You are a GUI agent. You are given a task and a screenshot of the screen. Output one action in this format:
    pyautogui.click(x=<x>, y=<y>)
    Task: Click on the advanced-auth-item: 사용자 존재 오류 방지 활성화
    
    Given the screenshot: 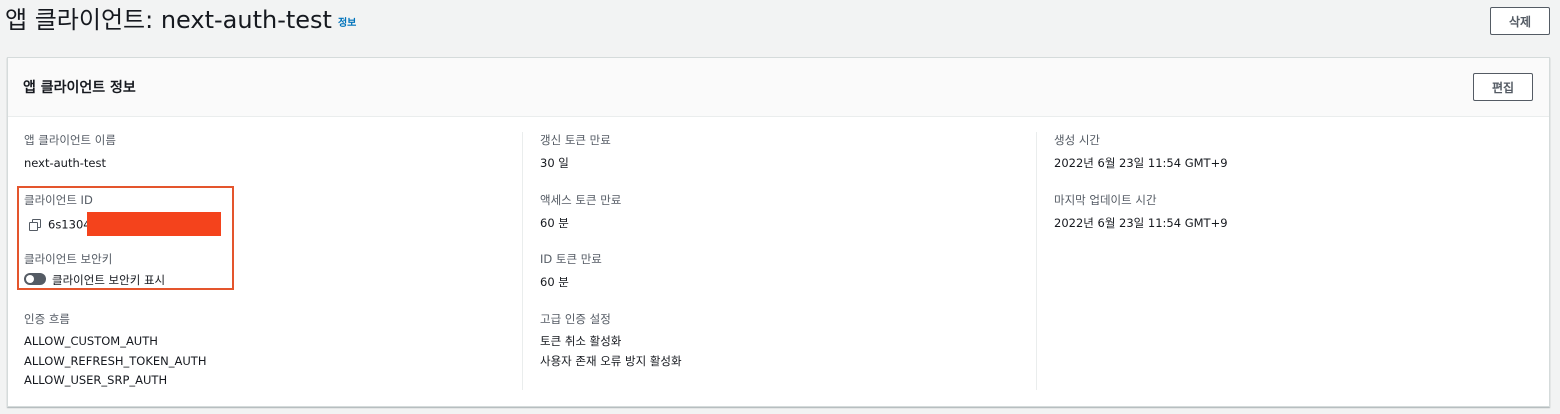 What is the action you would take?
    pyautogui.click(x=611, y=360)
    